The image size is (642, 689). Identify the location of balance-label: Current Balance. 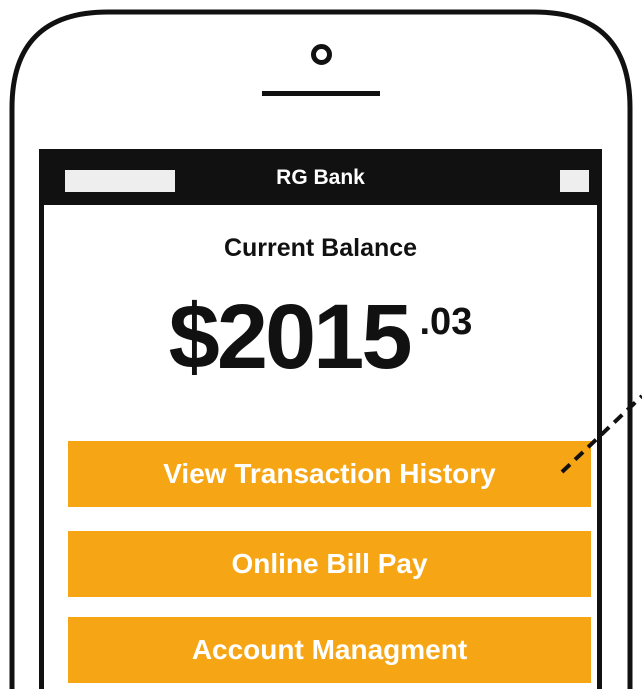
(320, 248).